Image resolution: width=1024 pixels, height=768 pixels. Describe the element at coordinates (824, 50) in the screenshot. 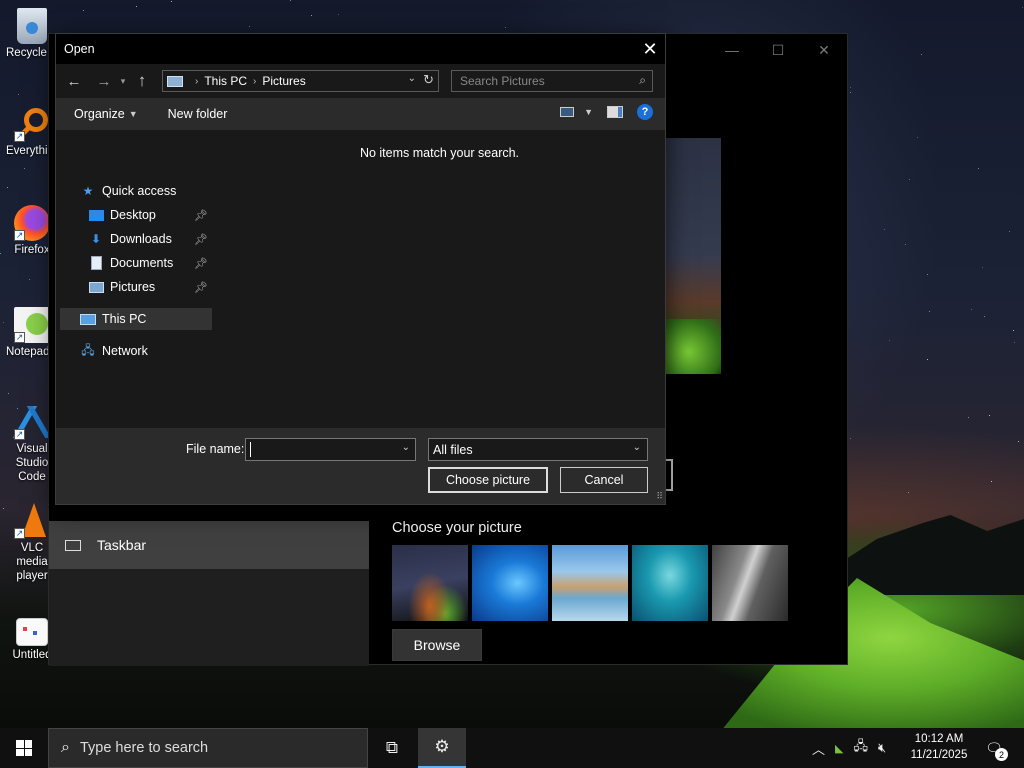

I see `close-button: ✕` at that location.